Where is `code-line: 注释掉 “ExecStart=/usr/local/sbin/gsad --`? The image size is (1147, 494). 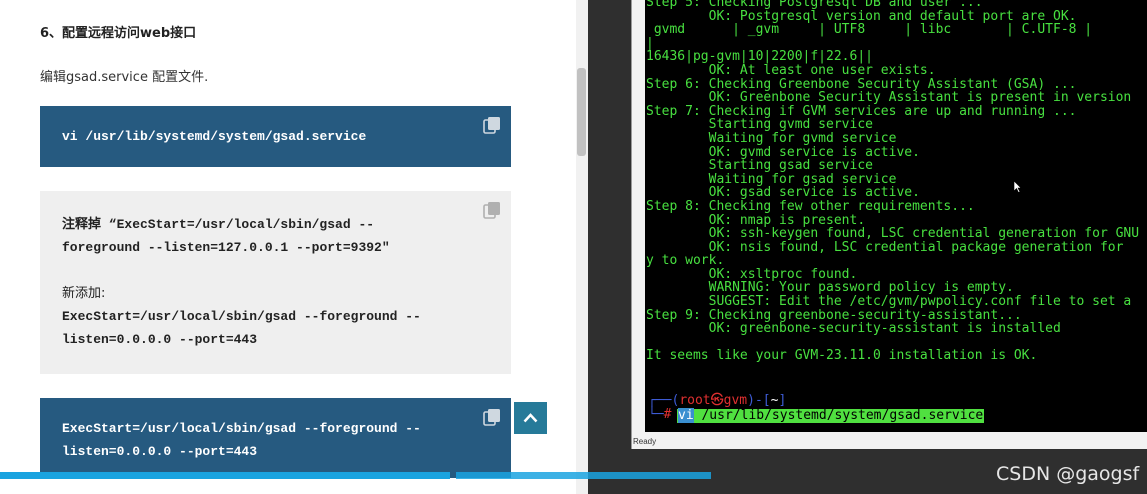 code-line: 注释掉 “ExecStart=/usr/local/sbin/gsad -- is located at coordinates (218, 224).